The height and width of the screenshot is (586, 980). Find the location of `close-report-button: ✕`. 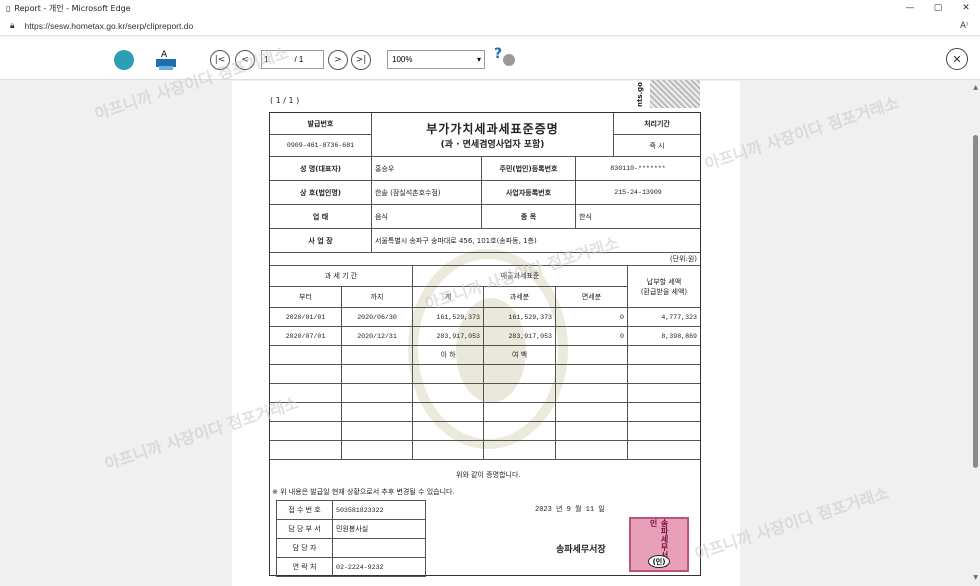

close-report-button: ✕ is located at coordinates (957, 59).